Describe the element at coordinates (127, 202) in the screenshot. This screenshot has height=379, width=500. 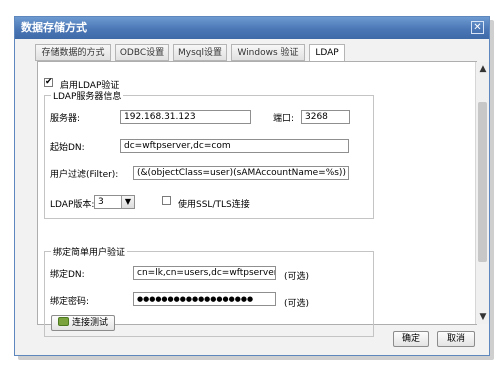
I see `chevron-down-icon: ▼` at that location.